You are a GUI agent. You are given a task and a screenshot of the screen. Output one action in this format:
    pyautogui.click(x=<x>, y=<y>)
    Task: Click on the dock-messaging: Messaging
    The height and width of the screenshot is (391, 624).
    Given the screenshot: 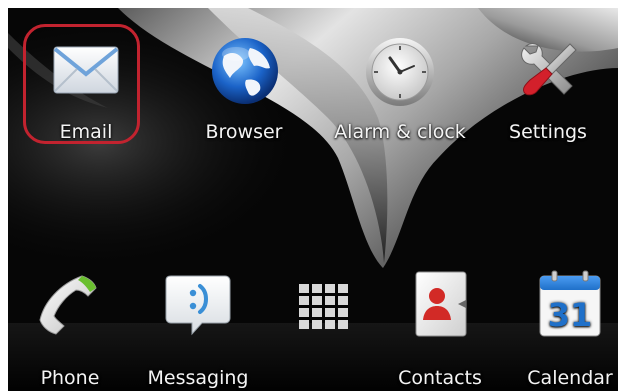 What is the action you would take?
    pyautogui.click(x=198, y=330)
    